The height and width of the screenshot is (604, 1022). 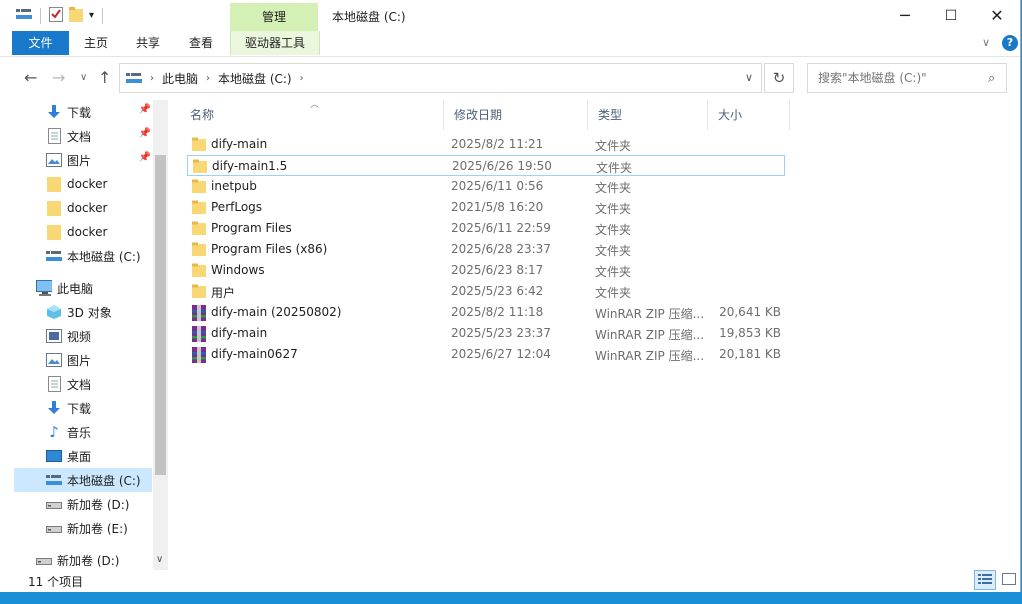 I want to click on nav-item-volume-d-root: 新加卷 (D:), so click(x=77, y=559).